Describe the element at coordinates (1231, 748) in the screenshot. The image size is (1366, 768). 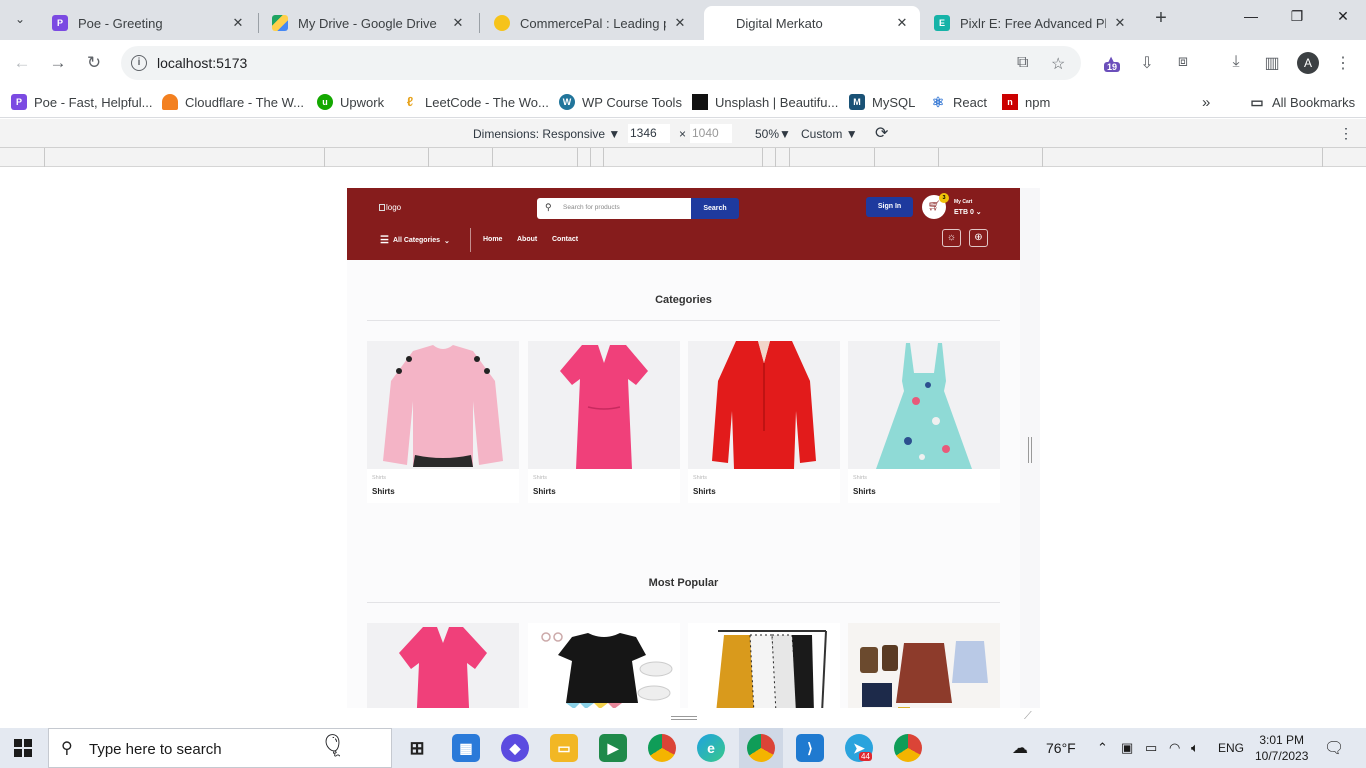
I see `language-indicator: ENG` at that location.